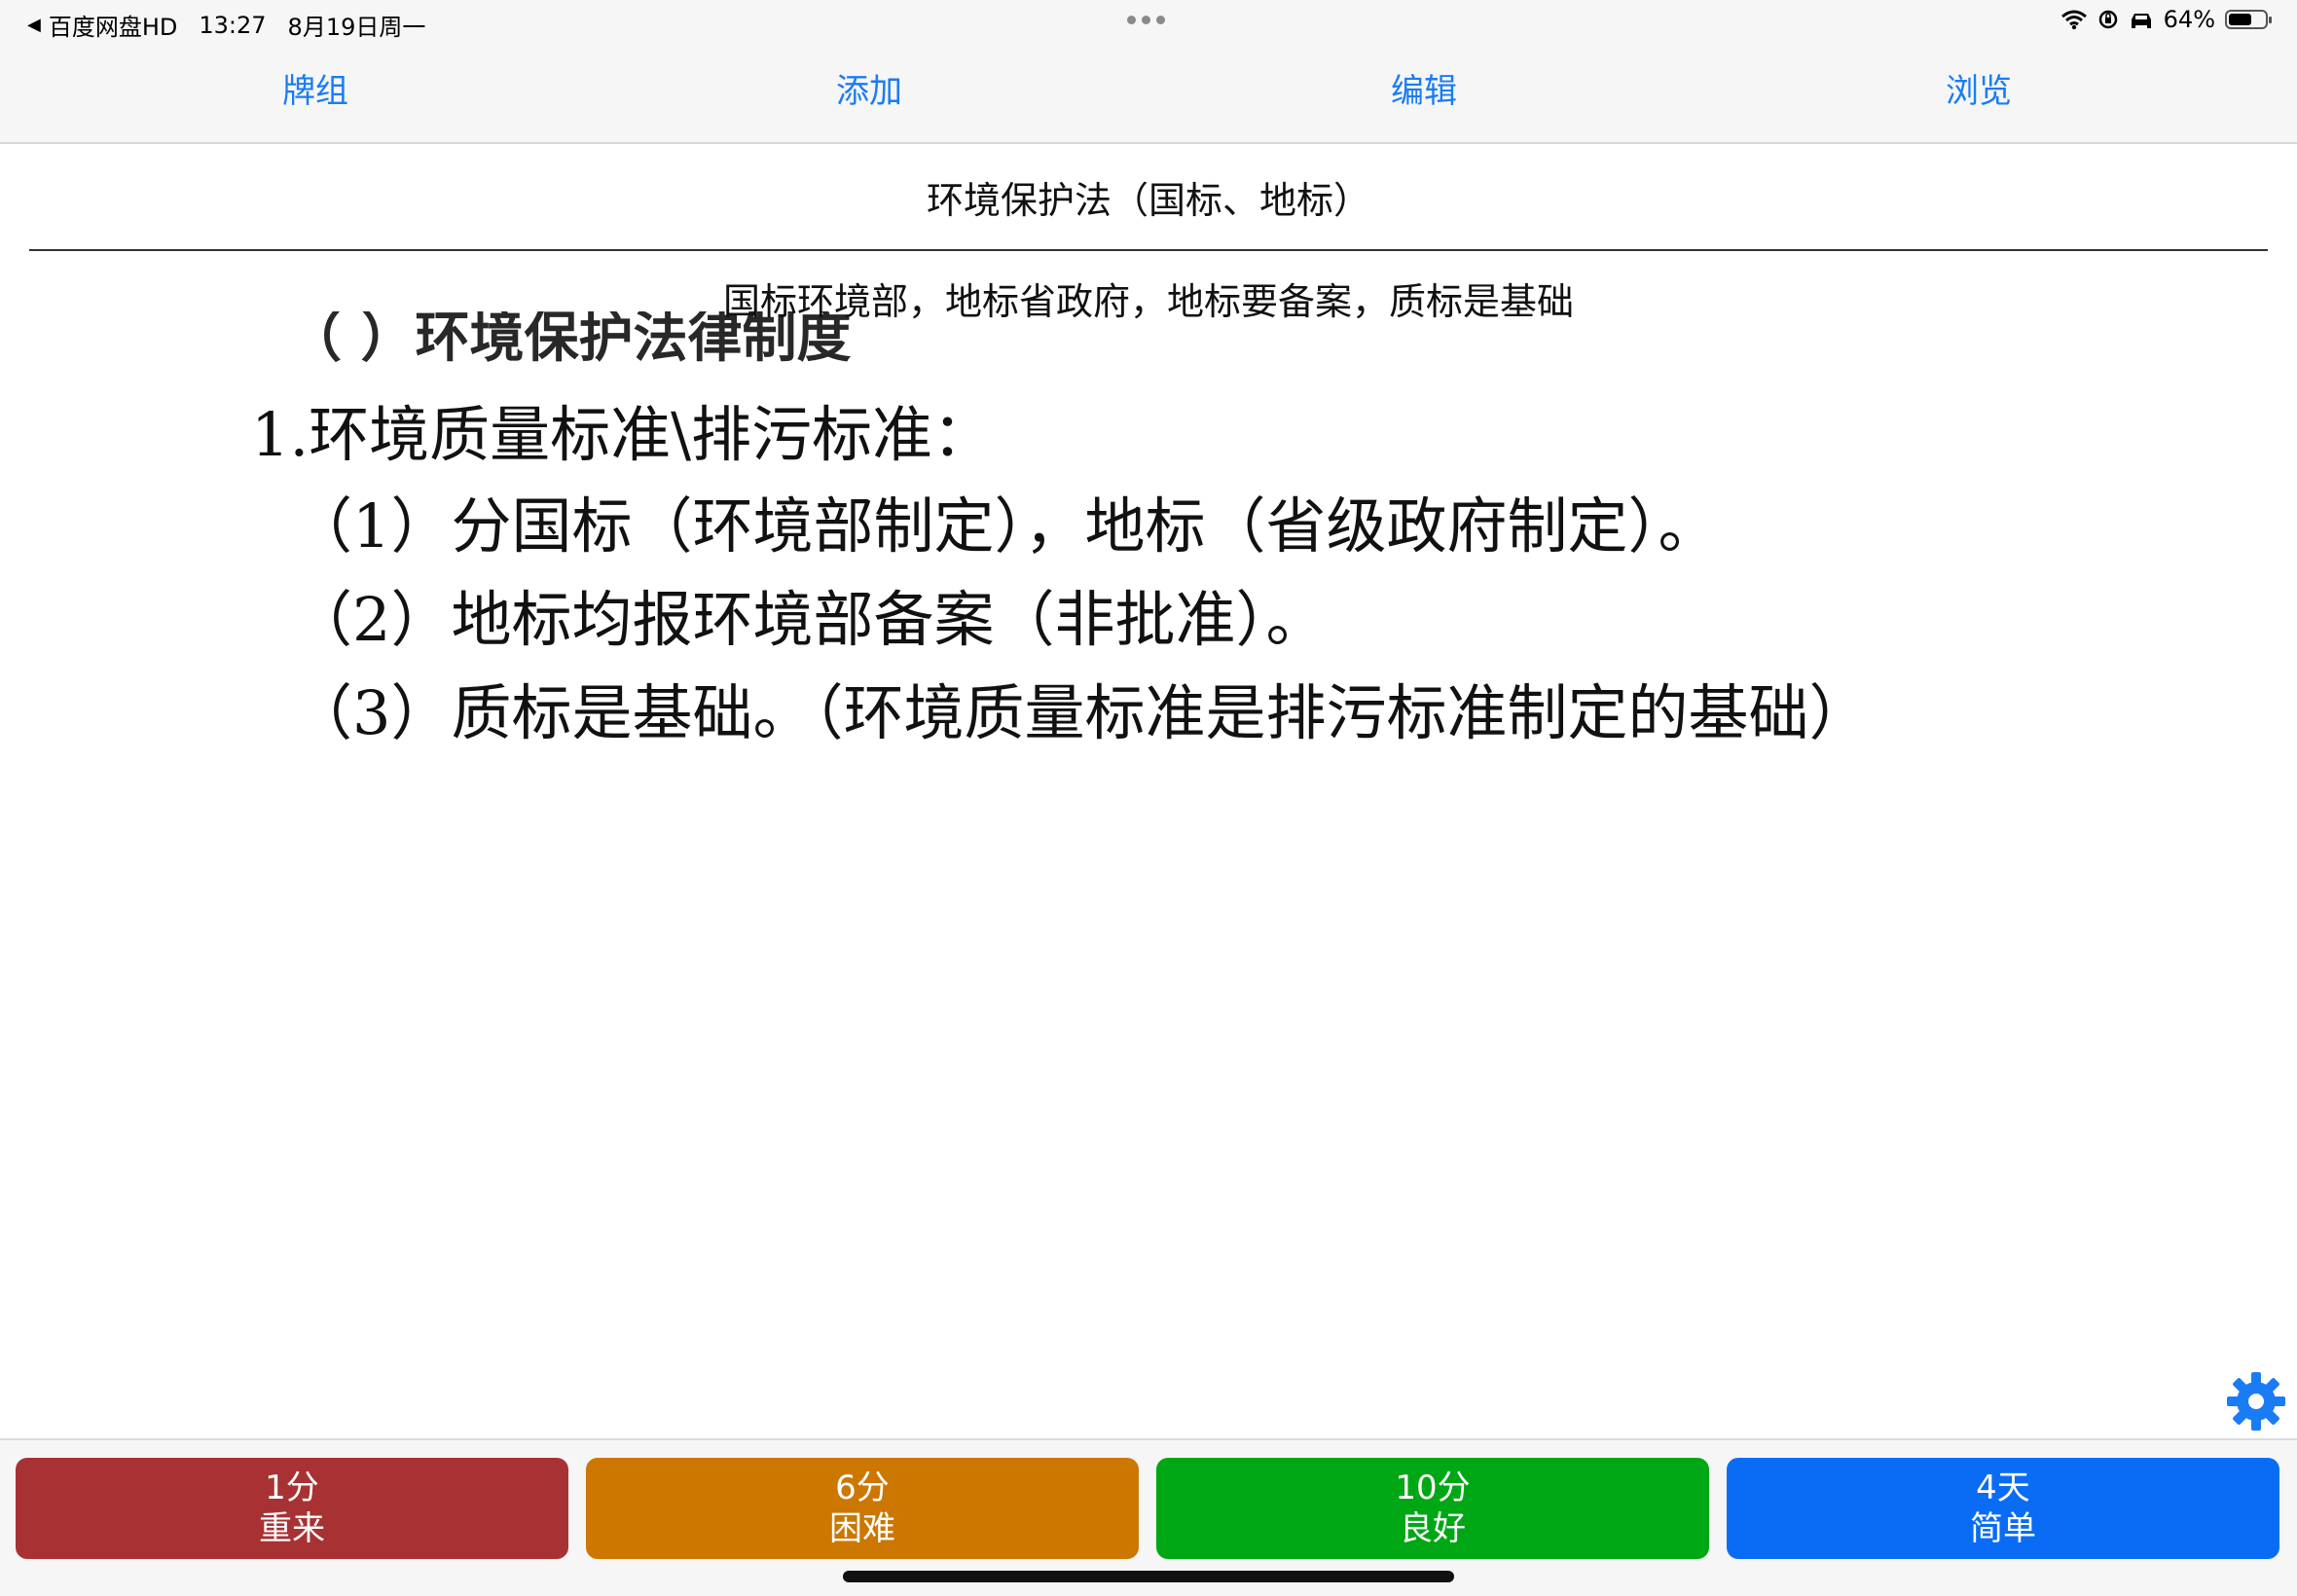 The height and width of the screenshot is (1596, 2297). I want to click on browse-button: 浏览, so click(1979, 91).